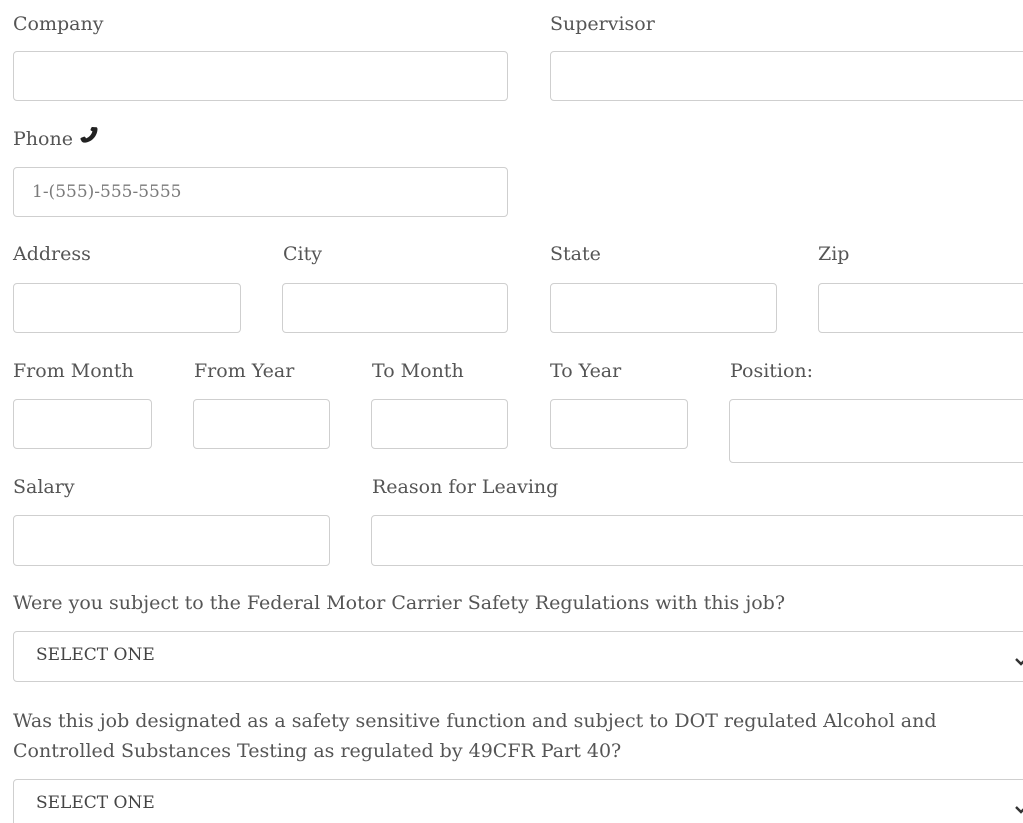 The width and height of the screenshot is (1023, 823). I want to click on phone-icon, so click(89, 138).